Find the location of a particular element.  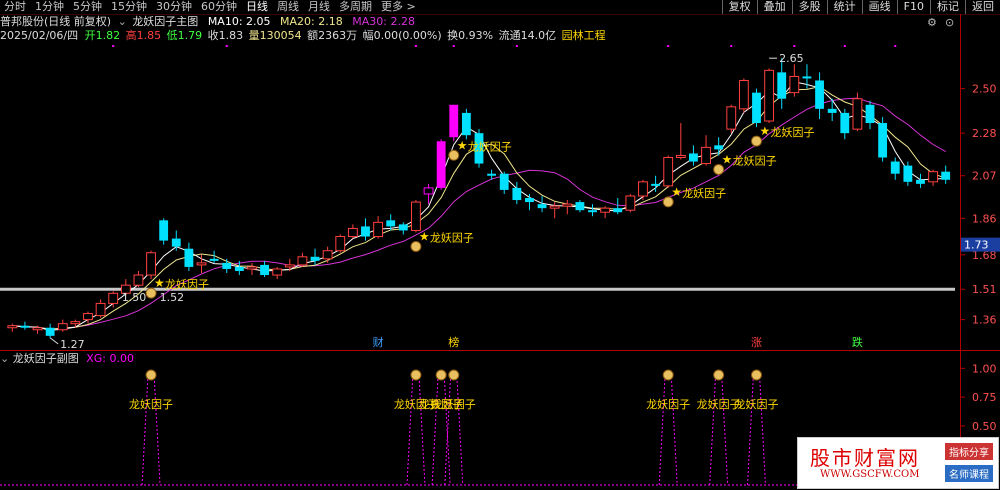

current-price-badge is located at coordinates (980, 244).